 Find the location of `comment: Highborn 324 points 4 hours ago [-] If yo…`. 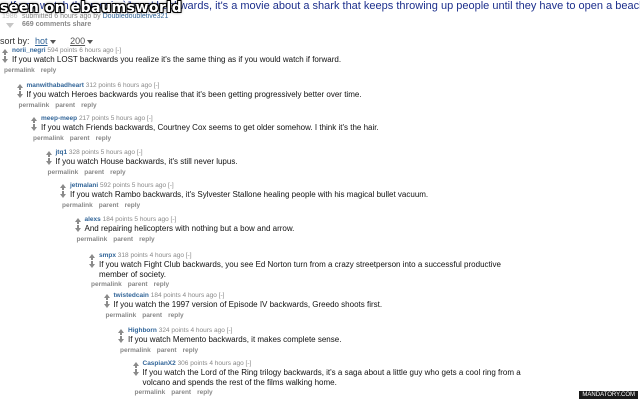

comment: Highborn 324 points 4 hours ago [-] If yo… is located at coordinates (376, 344).